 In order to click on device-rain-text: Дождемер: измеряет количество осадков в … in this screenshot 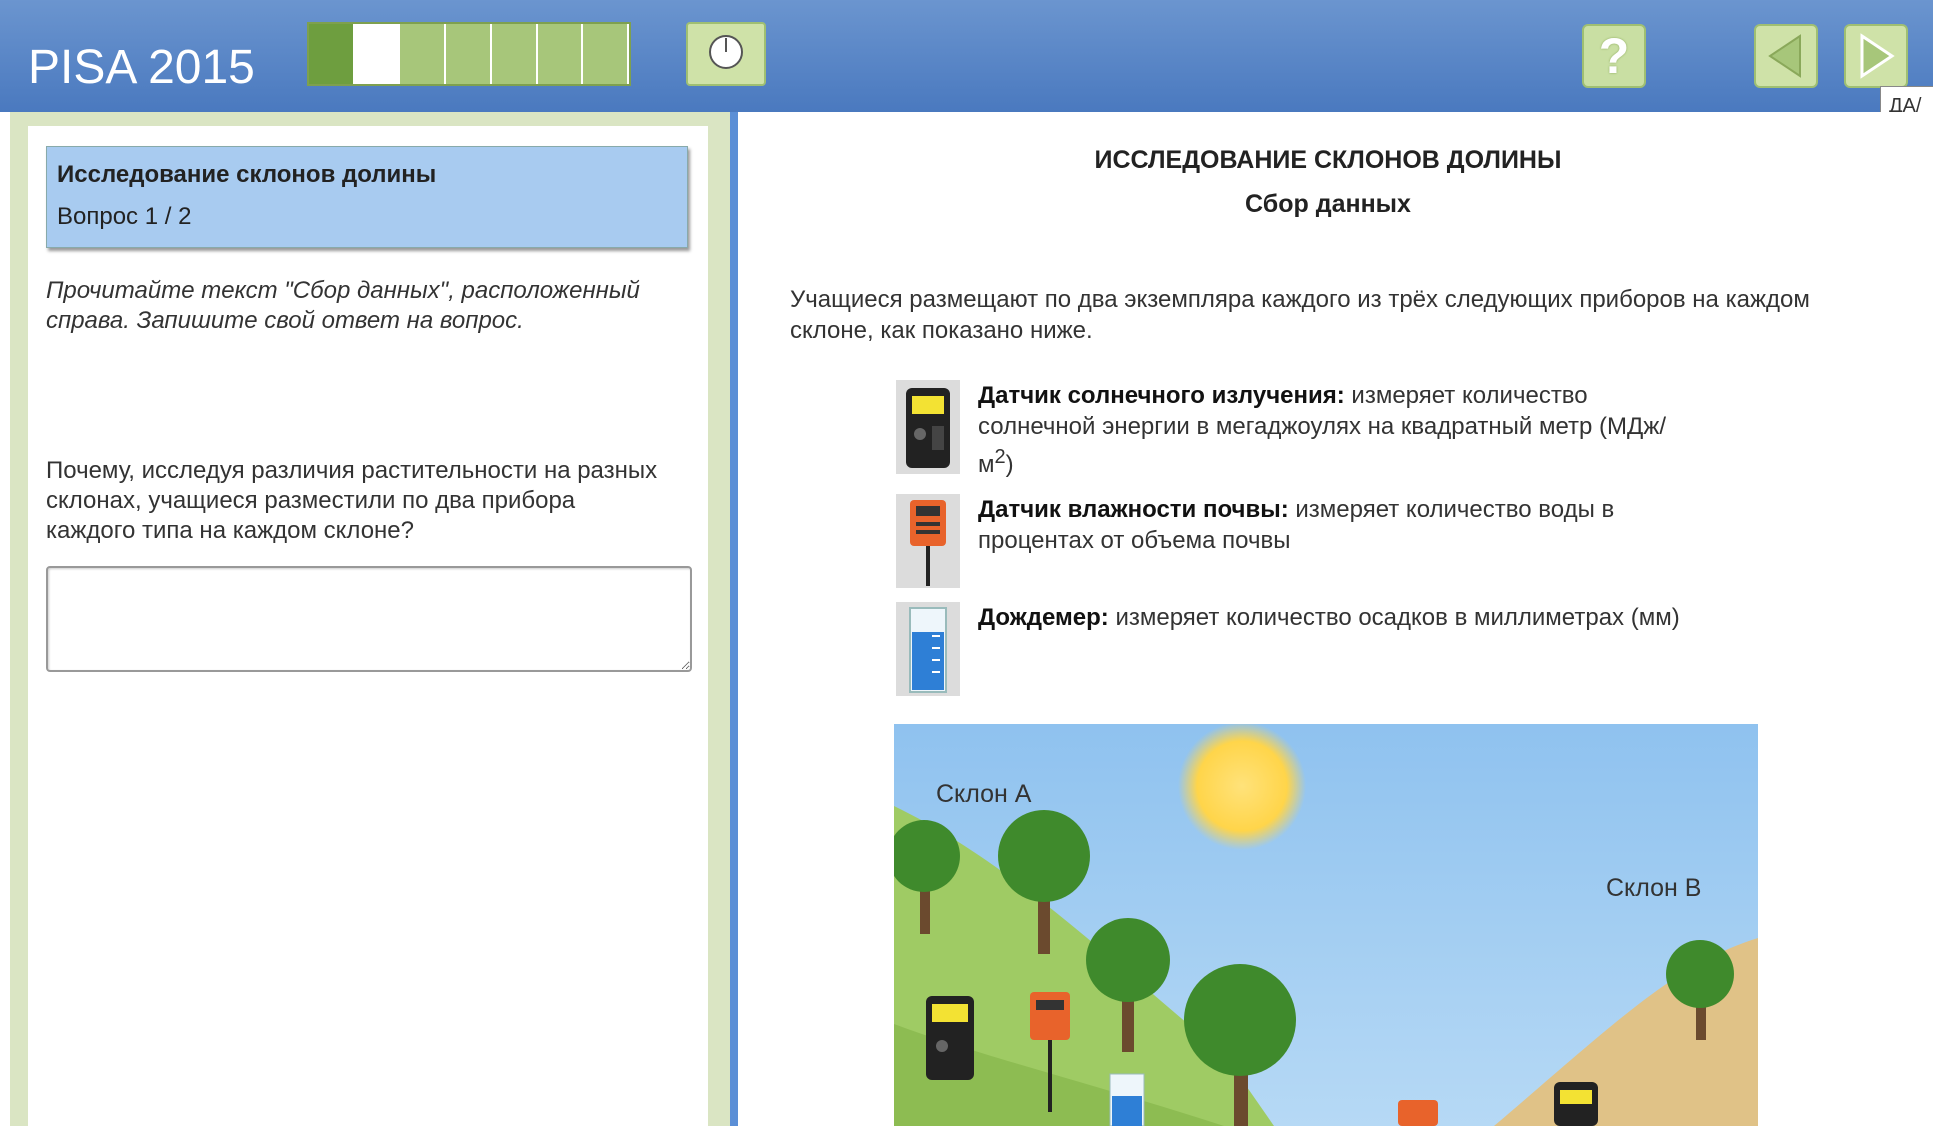, I will do `click(1338, 617)`.